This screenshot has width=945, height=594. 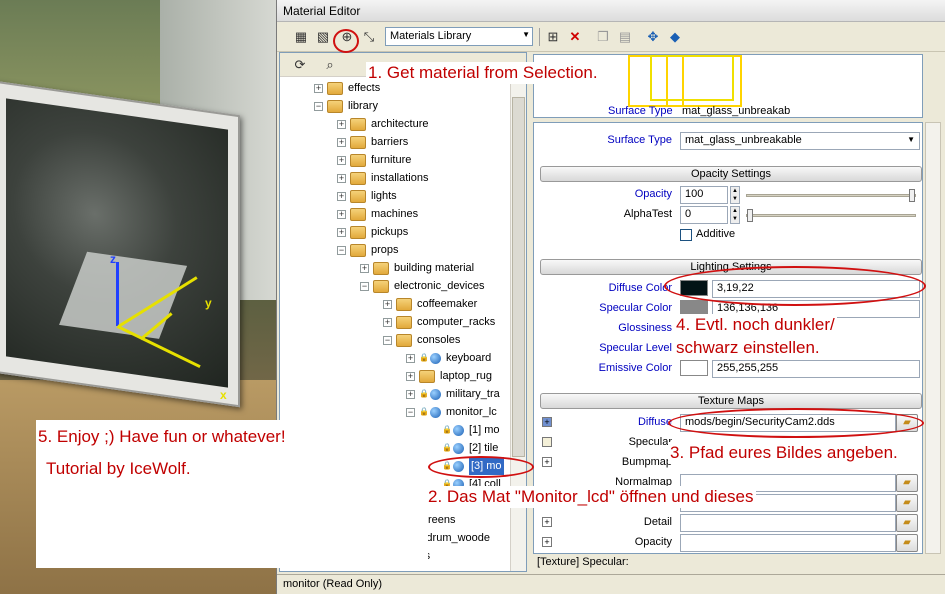 I want to click on lock-icon: 🔒, so click(x=447, y=447).